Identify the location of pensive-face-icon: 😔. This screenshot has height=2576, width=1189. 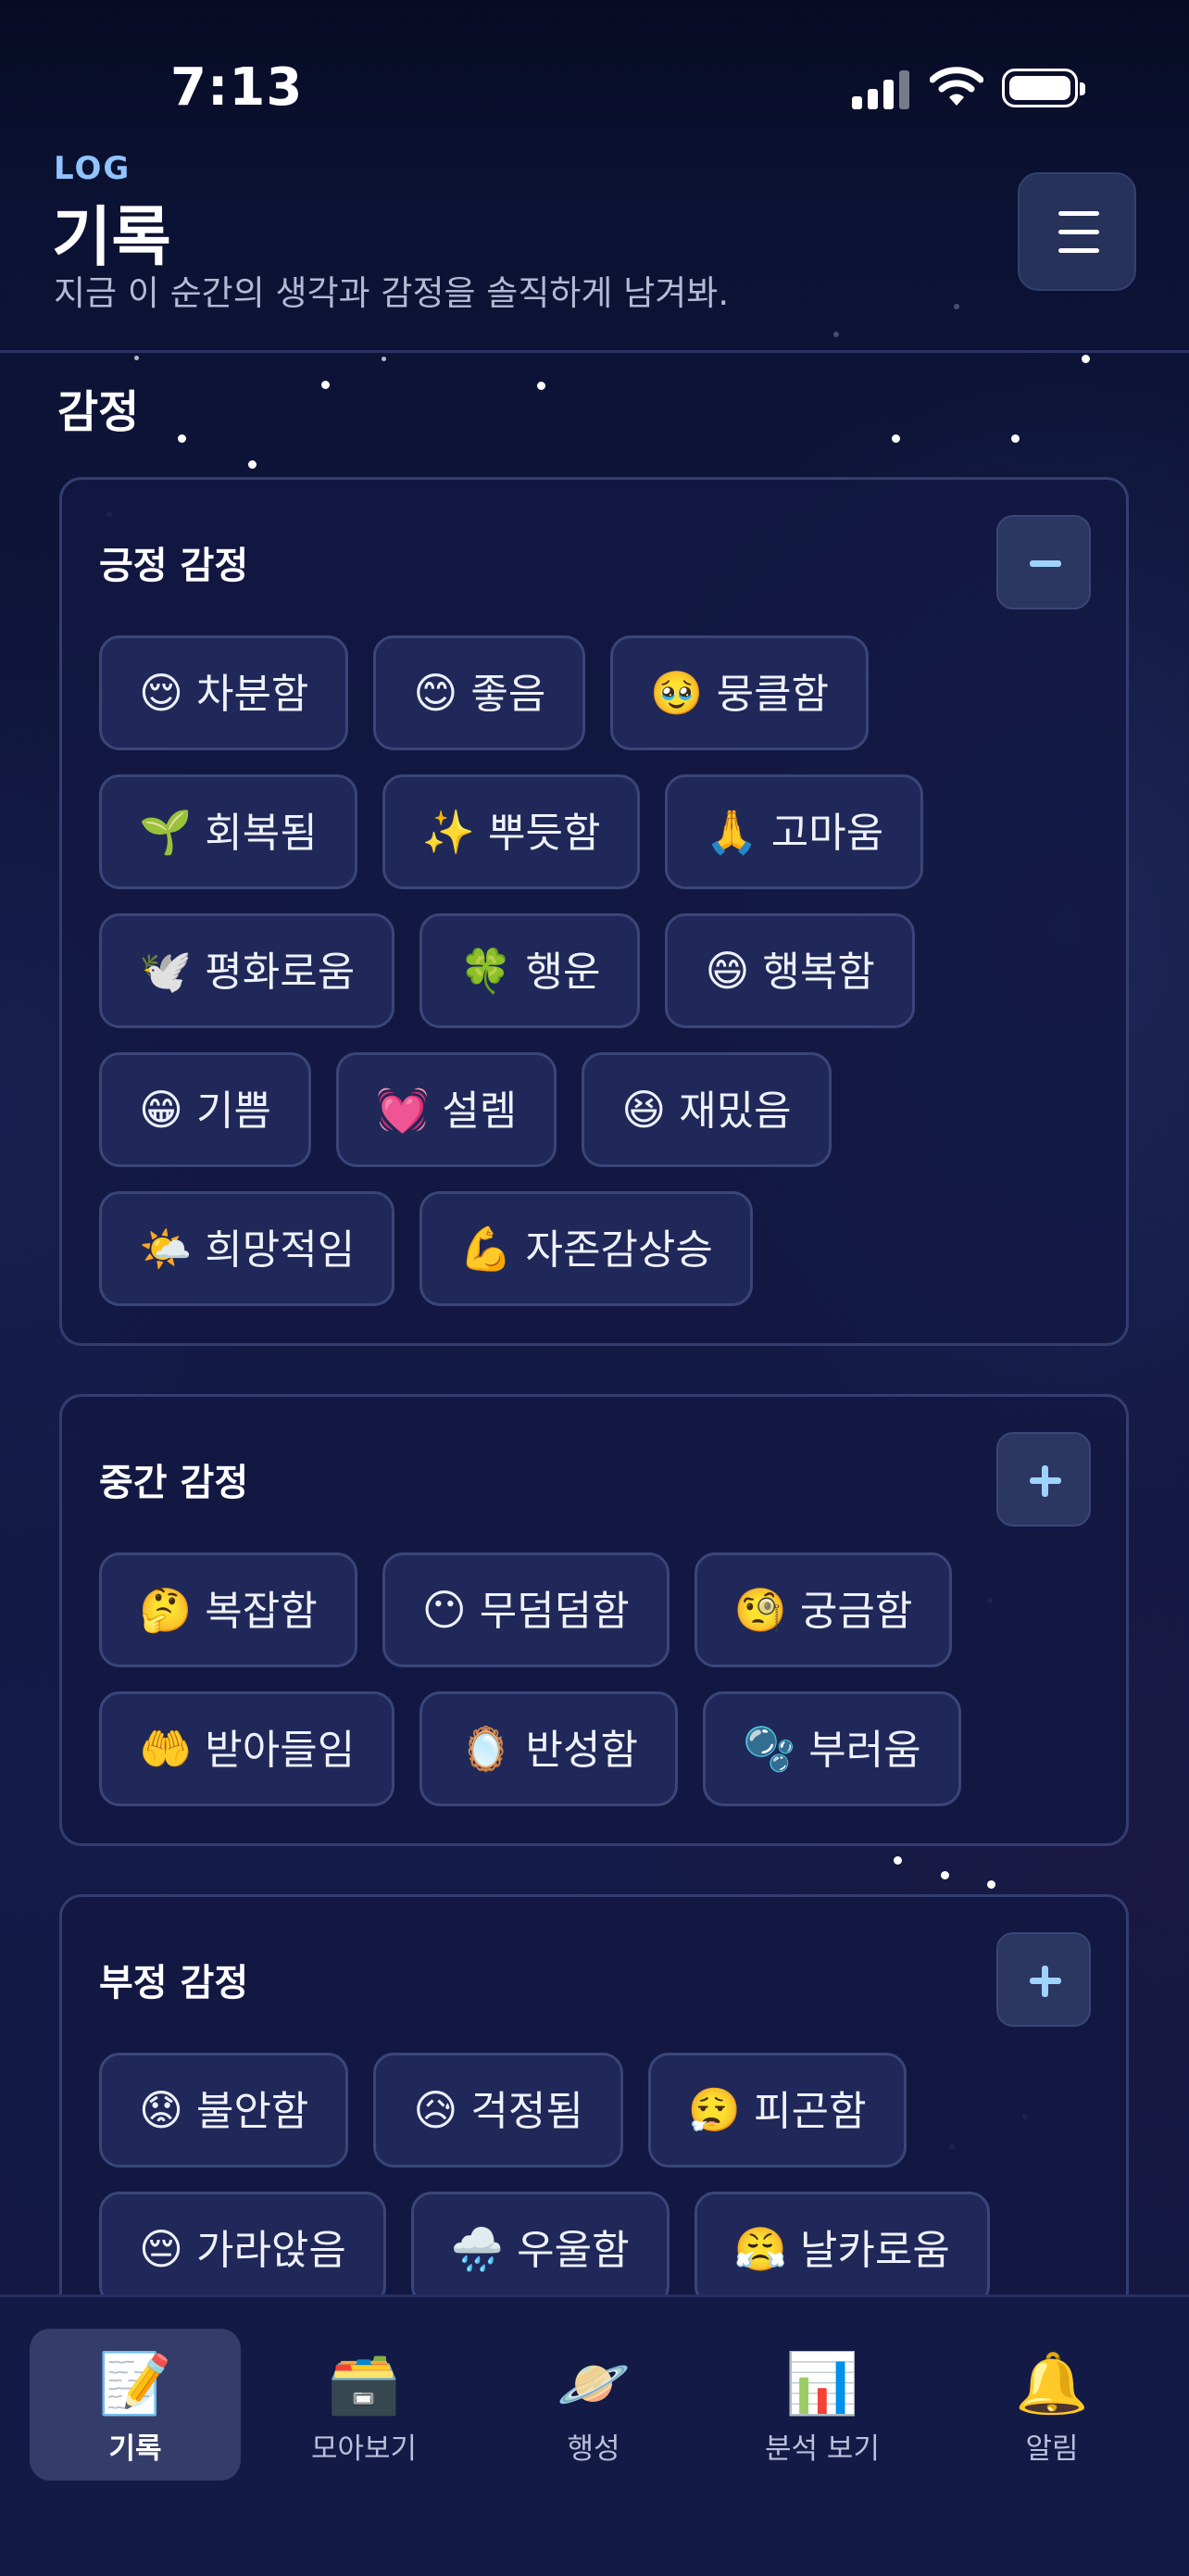
(161, 2249).